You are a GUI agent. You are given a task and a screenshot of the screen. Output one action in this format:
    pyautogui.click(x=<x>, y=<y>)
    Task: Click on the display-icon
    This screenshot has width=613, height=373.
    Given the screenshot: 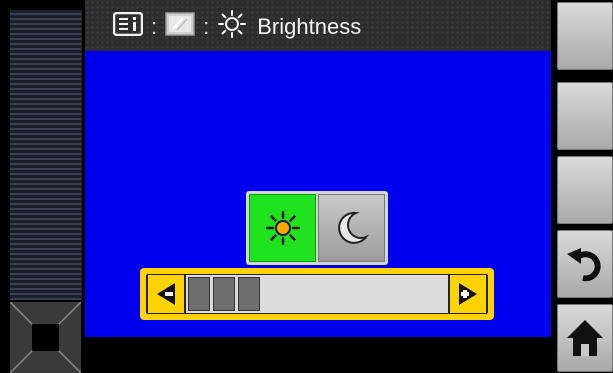 What is the action you would take?
    pyautogui.click(x=180, y=27)
    